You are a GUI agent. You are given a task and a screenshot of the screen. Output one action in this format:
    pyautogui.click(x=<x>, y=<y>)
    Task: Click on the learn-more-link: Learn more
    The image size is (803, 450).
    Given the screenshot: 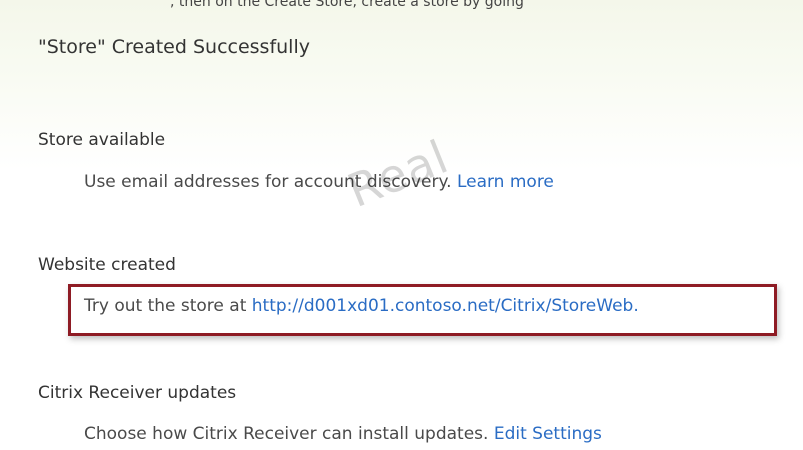 What is the action you would take?
    pyautogui.click(x=505, y=182)
    